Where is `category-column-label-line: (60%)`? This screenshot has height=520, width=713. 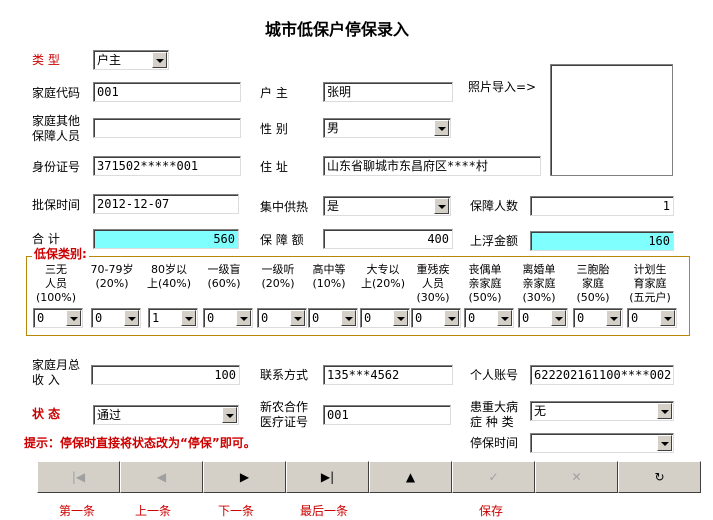
category-column-label-line: (60%) is located at coordinates (224, 283).